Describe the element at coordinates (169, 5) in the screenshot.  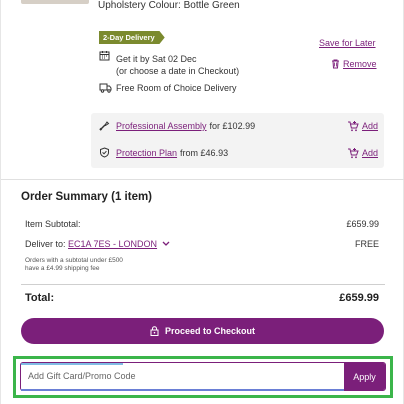
I see `upholstery-colour: Upholstery Colour: Bottle Green` at that location.